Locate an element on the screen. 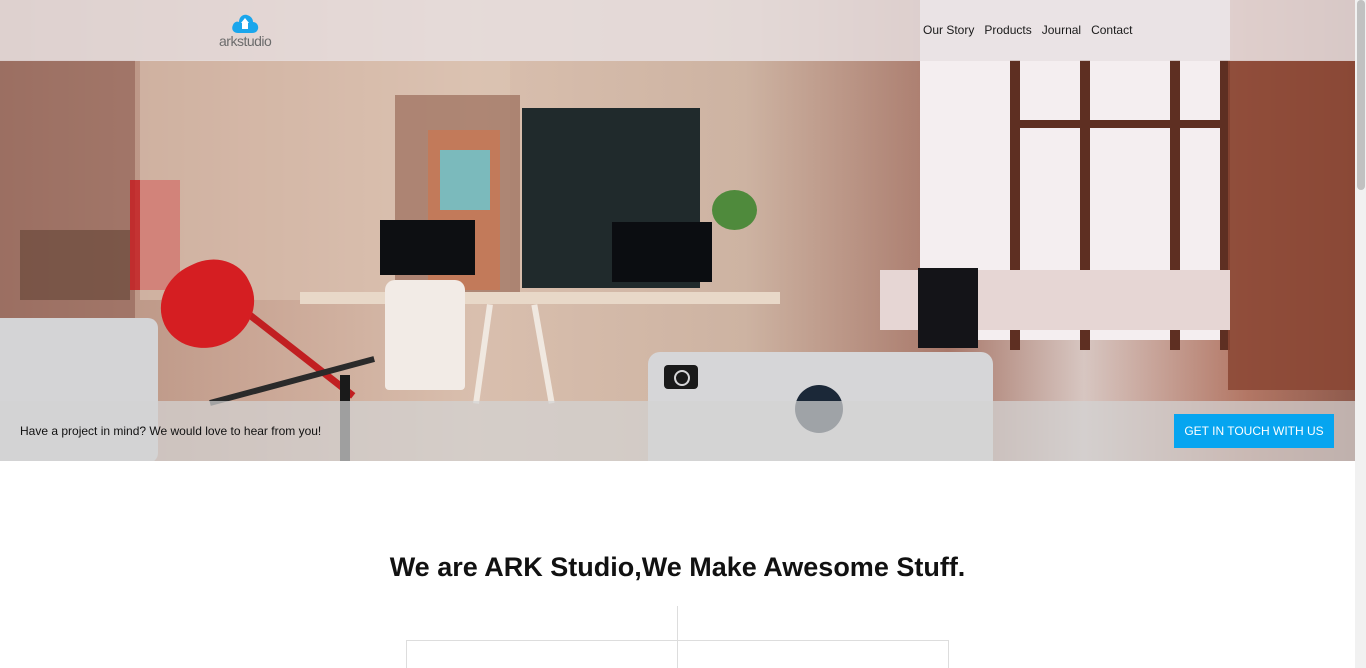 The image size is (1366, 668). cloud-upload-icon is located at coordinates (245, 23).